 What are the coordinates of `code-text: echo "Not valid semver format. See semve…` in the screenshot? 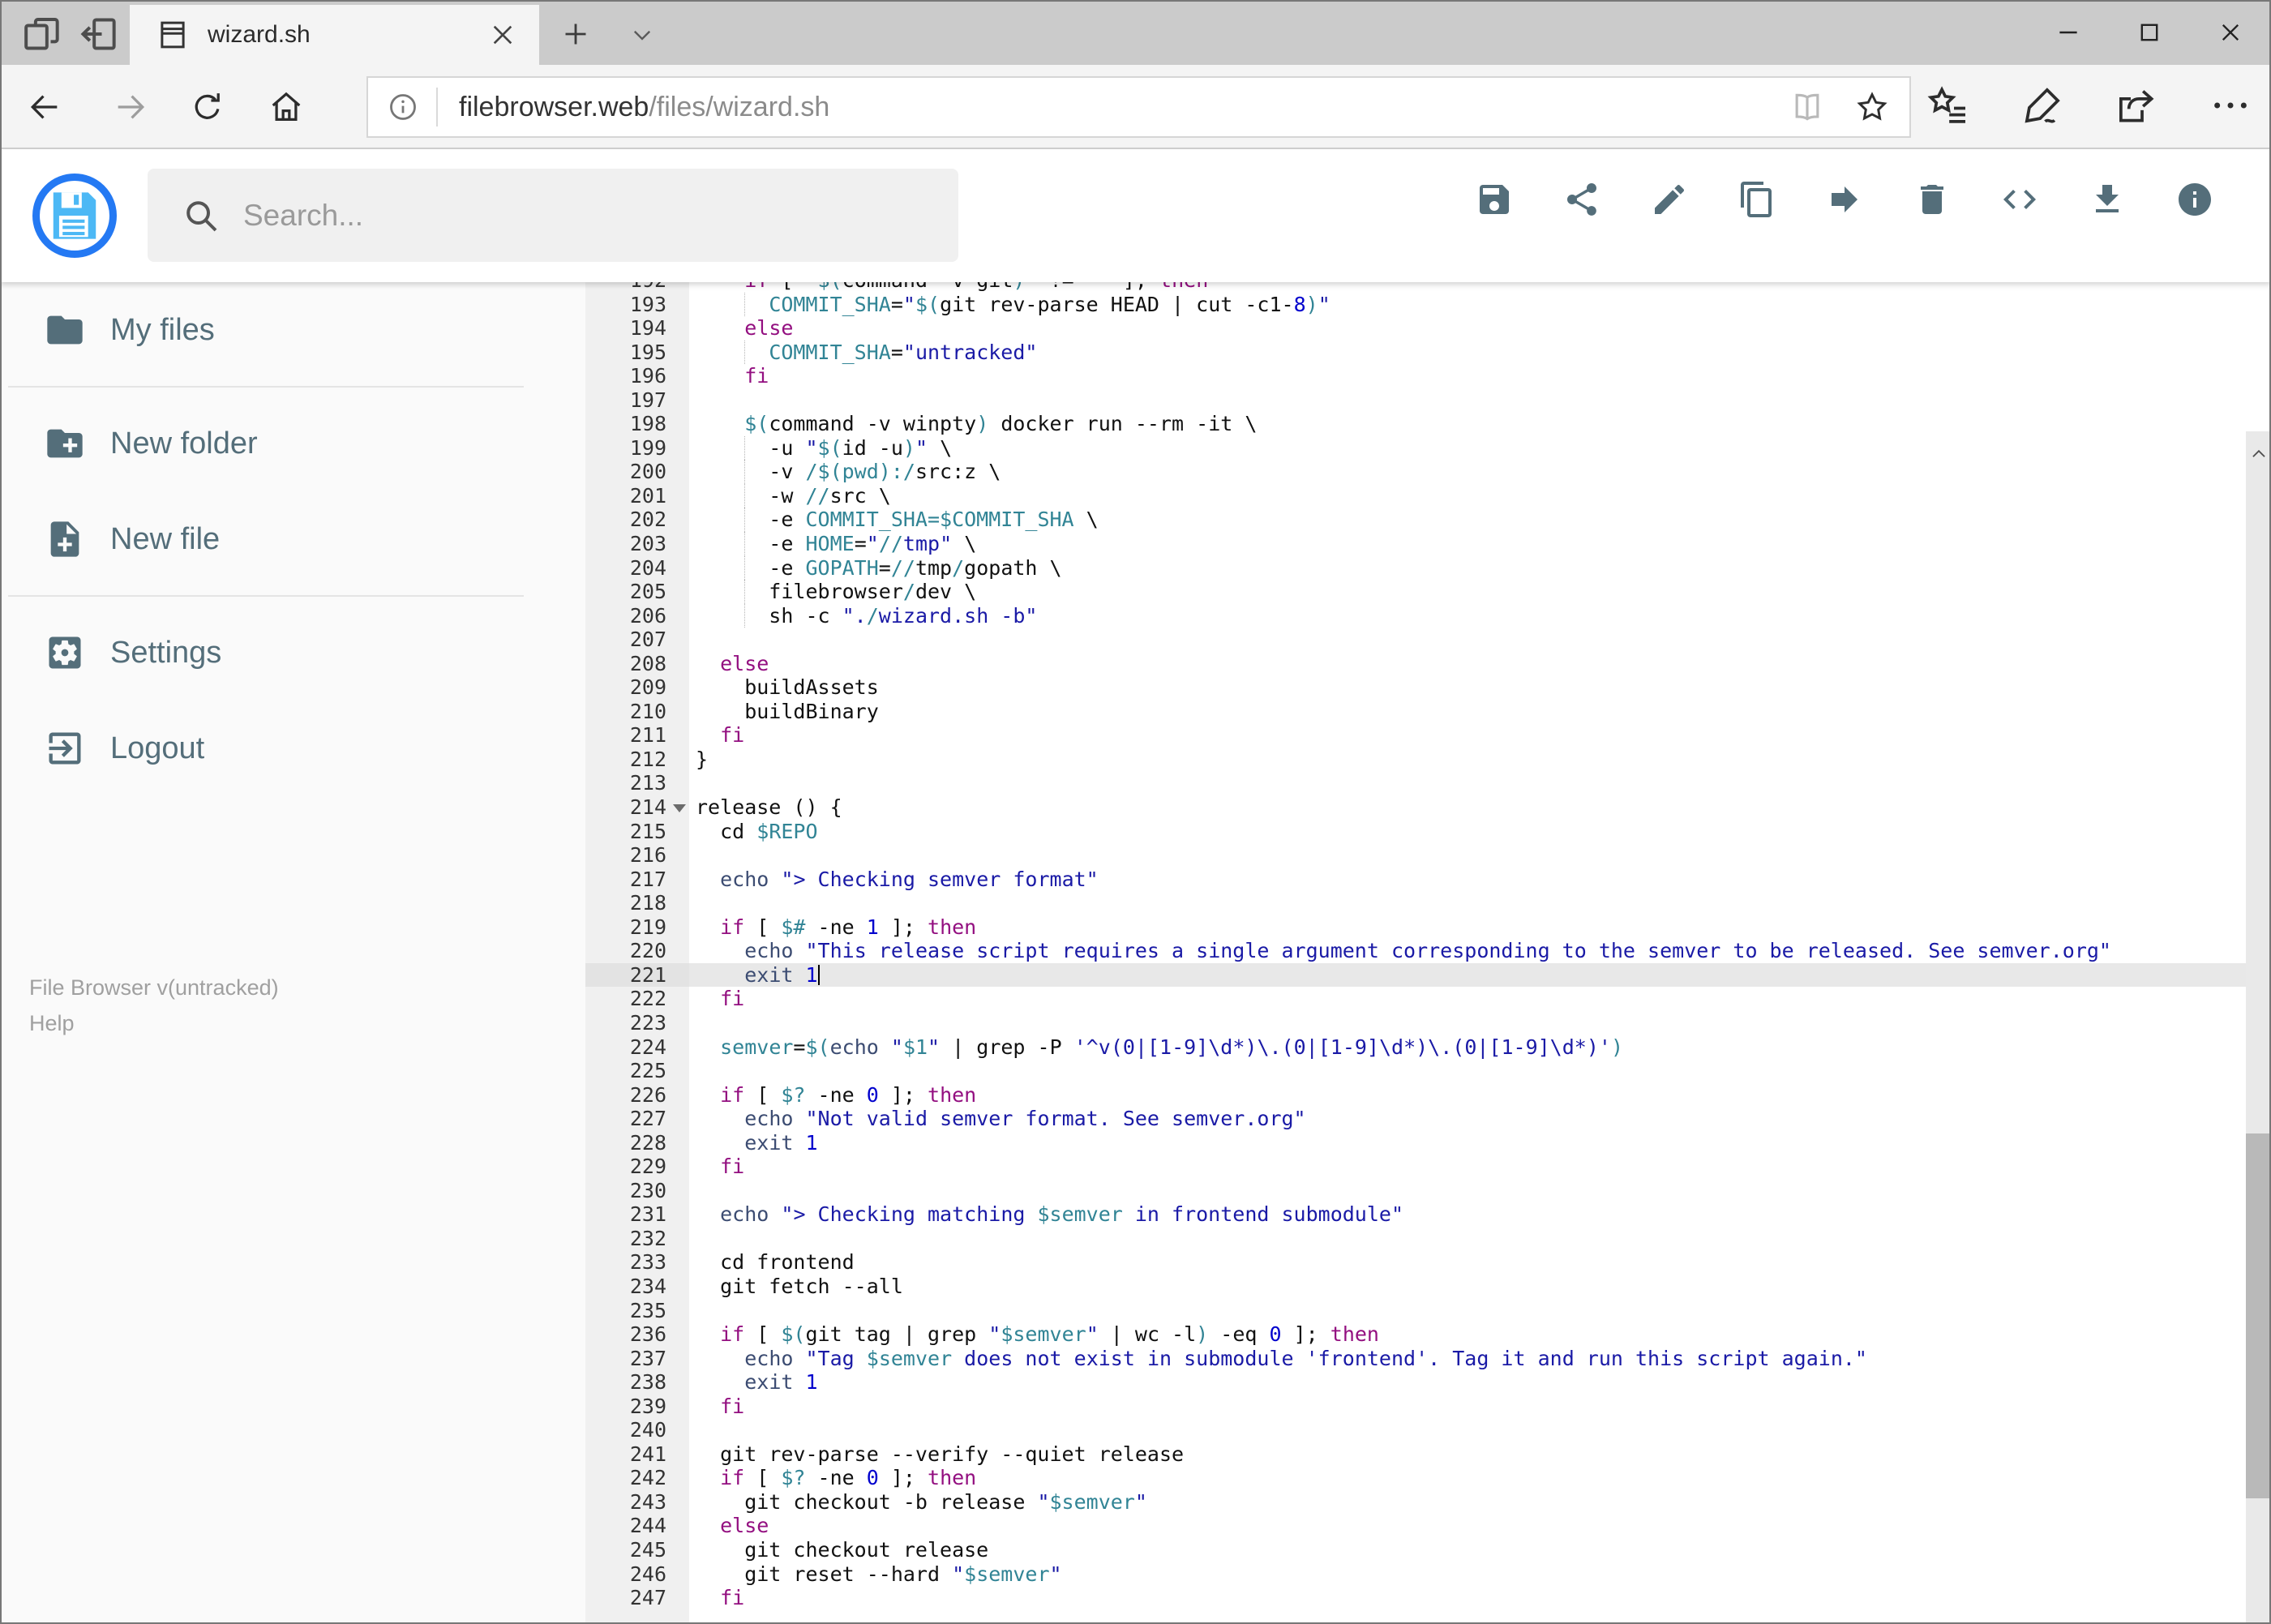 It's located at (1468, 1119).